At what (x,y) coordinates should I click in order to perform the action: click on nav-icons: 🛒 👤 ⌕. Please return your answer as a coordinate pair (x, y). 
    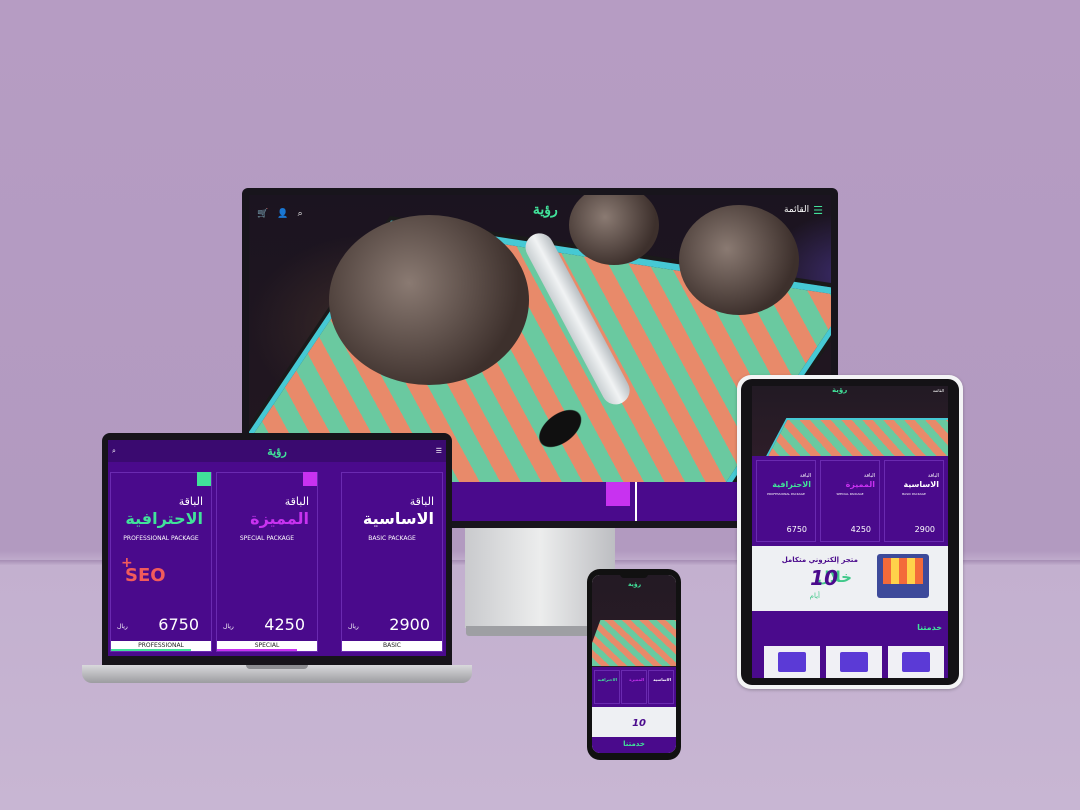
    Looking at the image, I should click on (282, 210).